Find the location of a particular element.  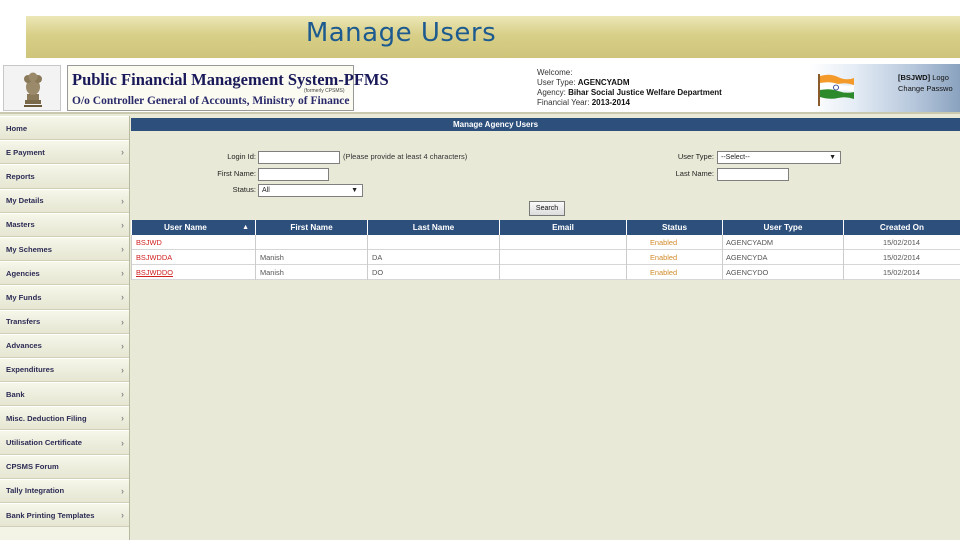

column-header: Email is located at coordinates (562, 227).